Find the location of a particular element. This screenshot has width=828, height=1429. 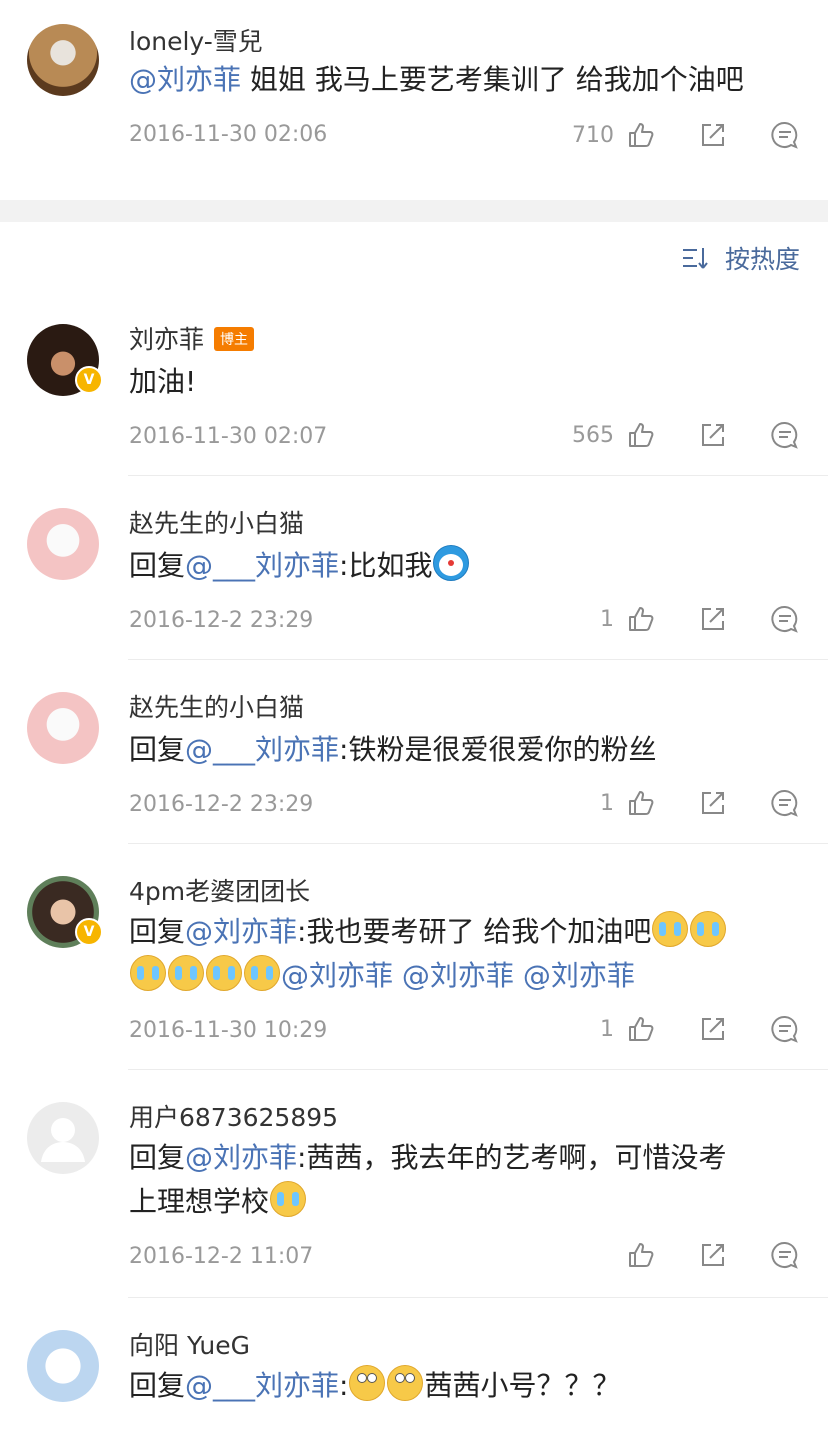

comment-row: 向阳 YueG 回复@___刘亦菲: 茜茜小号？？？ is located at coordinates (414, 1363).